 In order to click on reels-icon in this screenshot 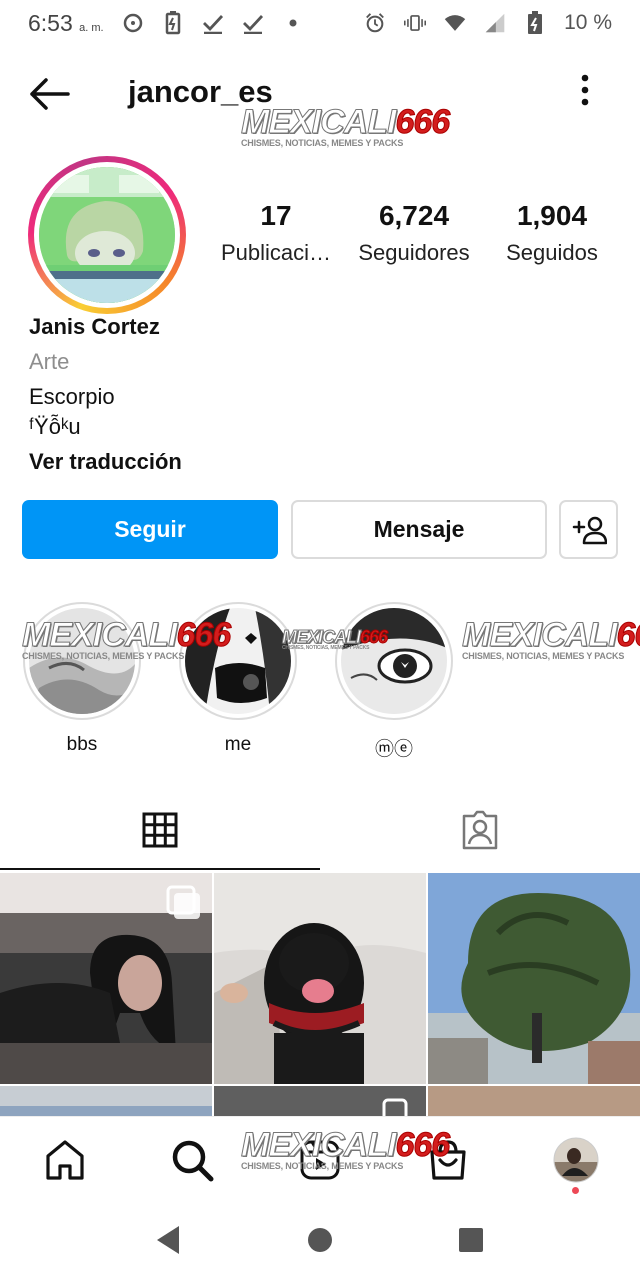, I will do `click(320, 1160)`.